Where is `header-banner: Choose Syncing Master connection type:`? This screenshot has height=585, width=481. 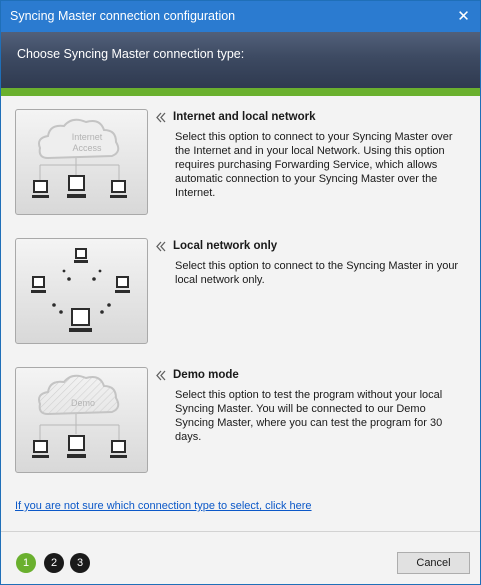
header-banner: Choose Syncing Master connection type: is located at coordinates (240, 60).